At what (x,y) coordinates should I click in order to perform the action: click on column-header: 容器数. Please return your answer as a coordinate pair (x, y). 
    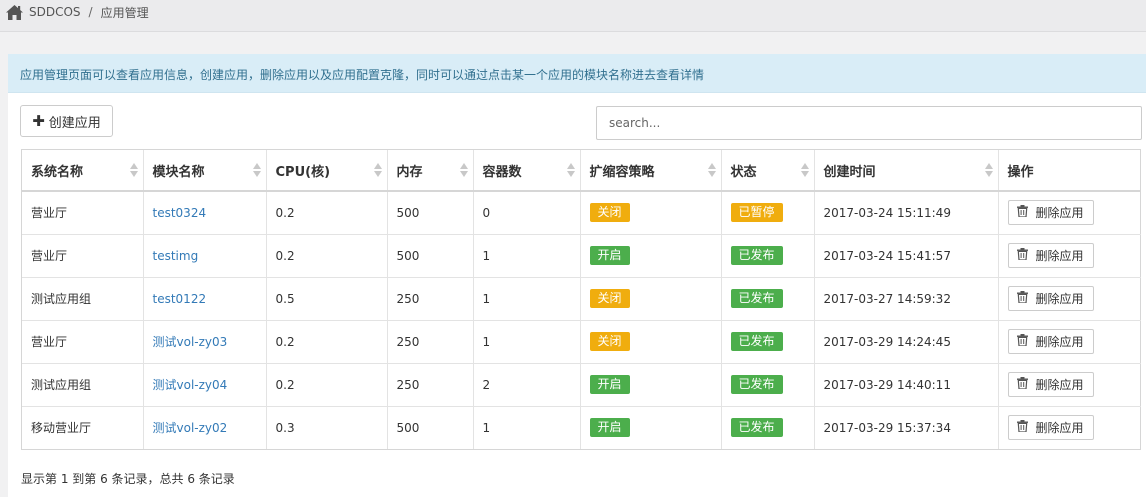
    Looking at the image, I should click on (527, 171).